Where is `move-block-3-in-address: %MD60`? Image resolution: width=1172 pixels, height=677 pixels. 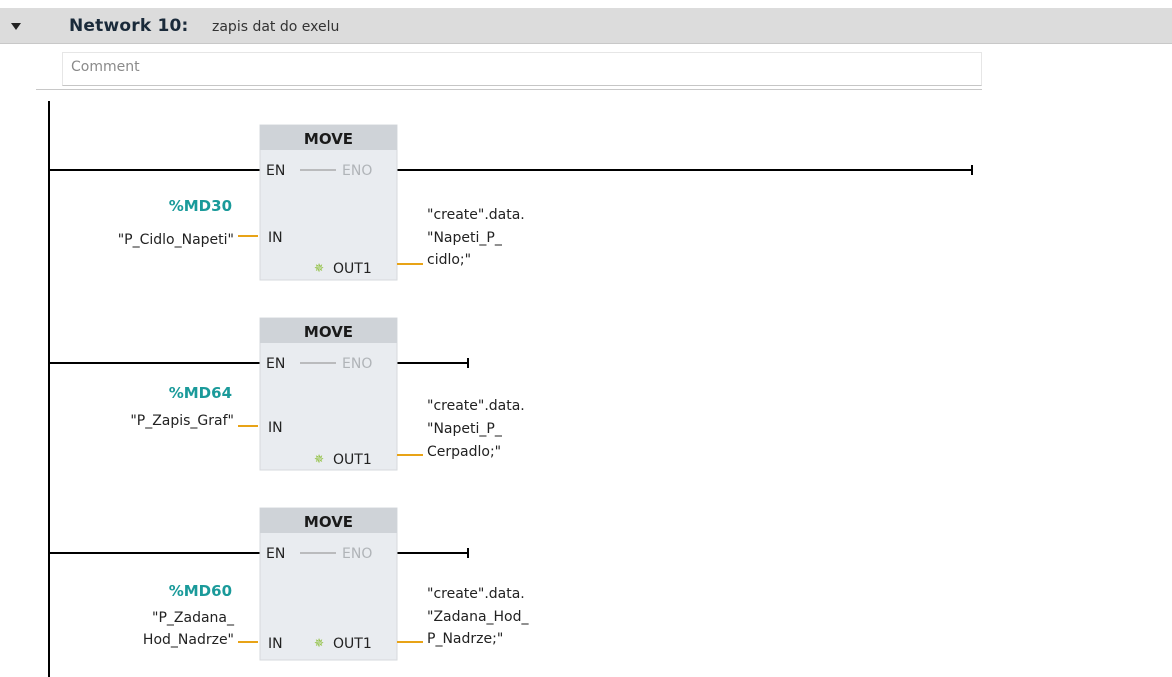 move-block-3-in-address: %MD60 is located at coordinates (200, 591).